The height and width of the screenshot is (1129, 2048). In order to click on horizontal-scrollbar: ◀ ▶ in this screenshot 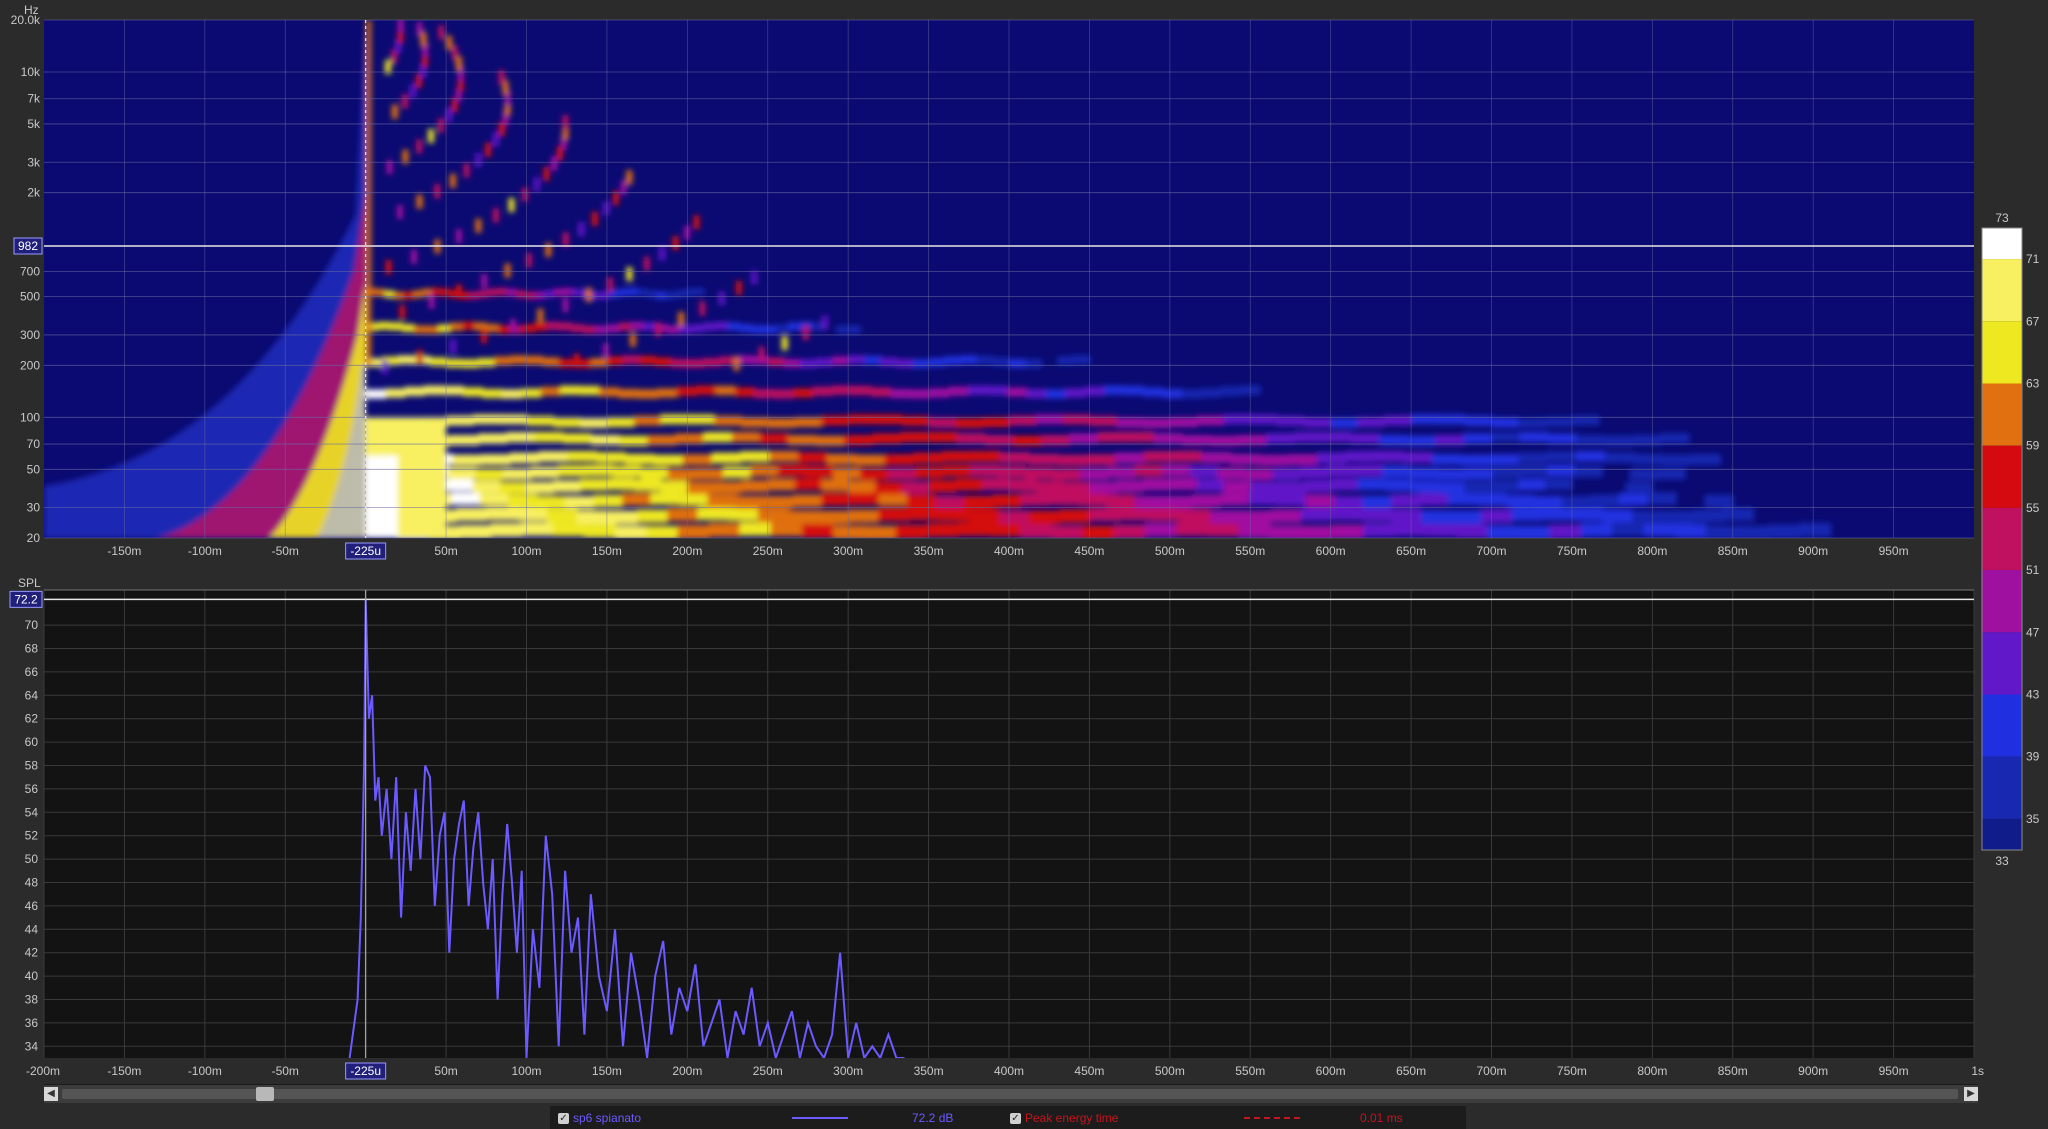, I will do `click(1011, 1093)`.